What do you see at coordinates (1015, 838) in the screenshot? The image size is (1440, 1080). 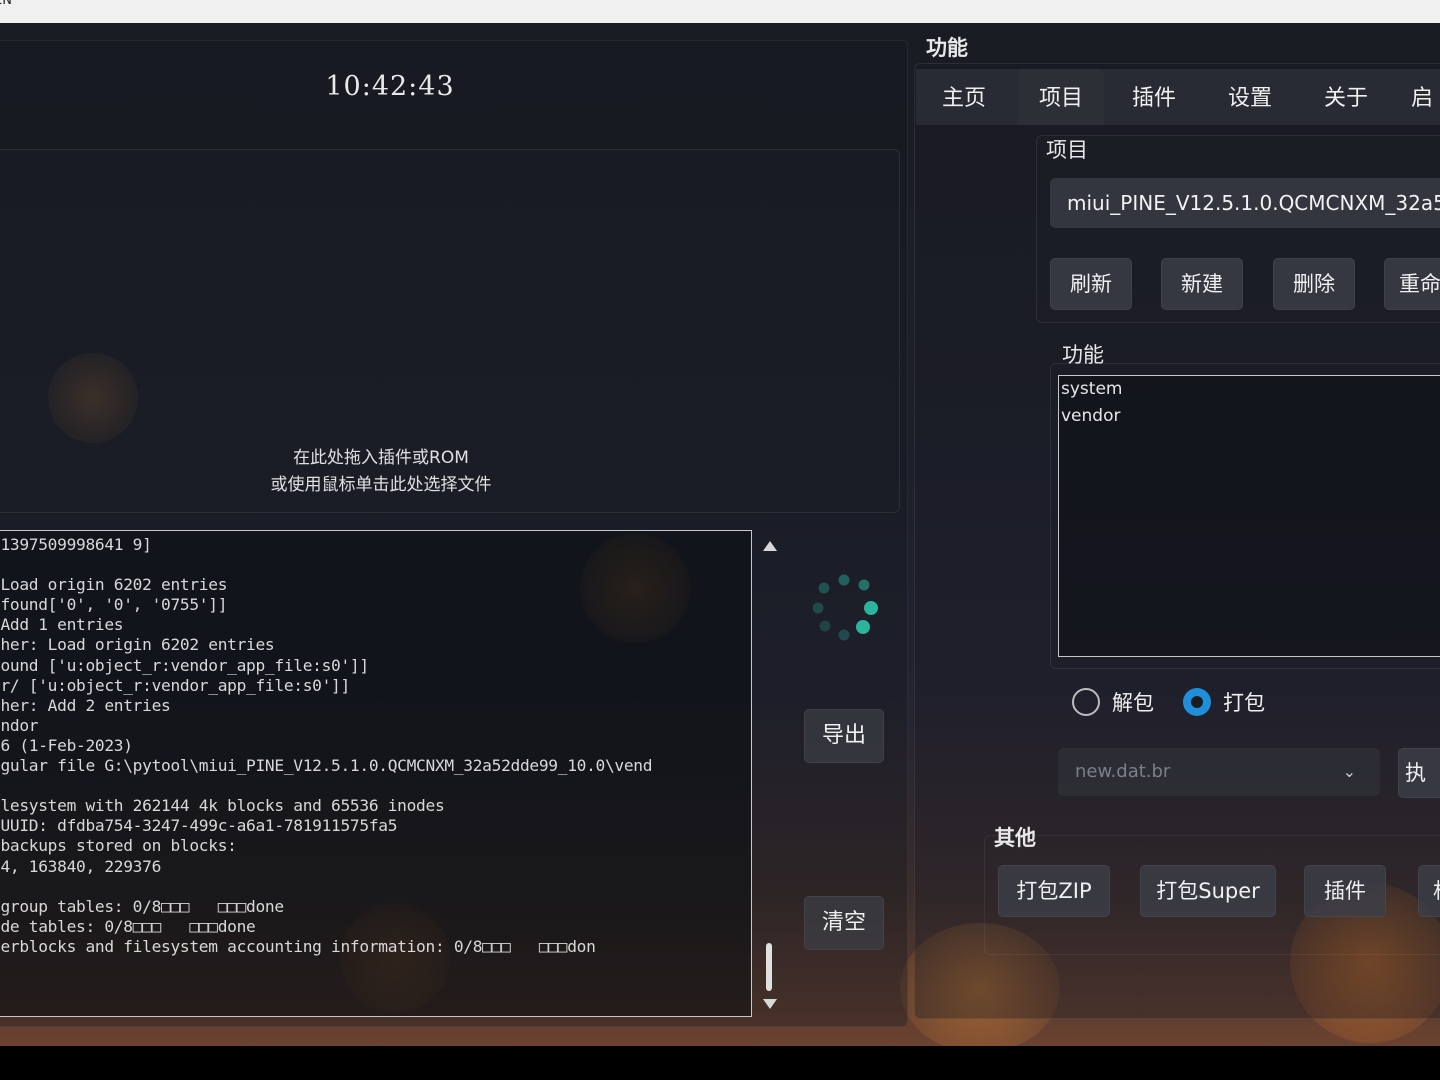 I see `other-group-title: 其他` at bounding box center [1015, 838].